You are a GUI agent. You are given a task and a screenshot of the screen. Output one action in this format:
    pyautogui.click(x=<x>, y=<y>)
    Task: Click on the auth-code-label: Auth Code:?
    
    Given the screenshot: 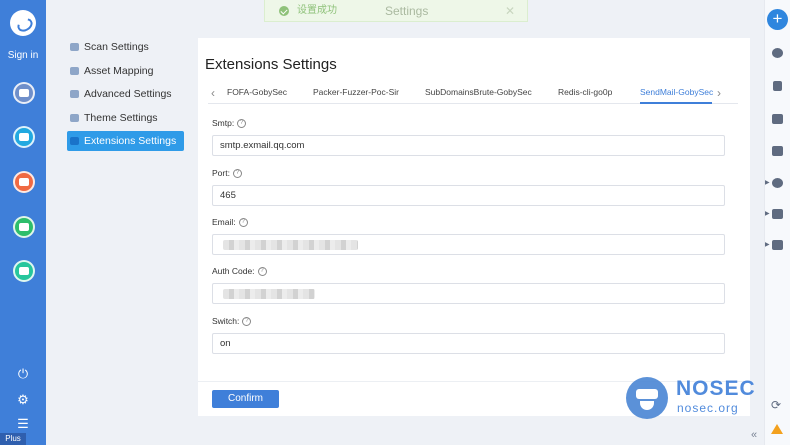 What is the action you would take?
    pyautogui.click(x=239, y=271)
    